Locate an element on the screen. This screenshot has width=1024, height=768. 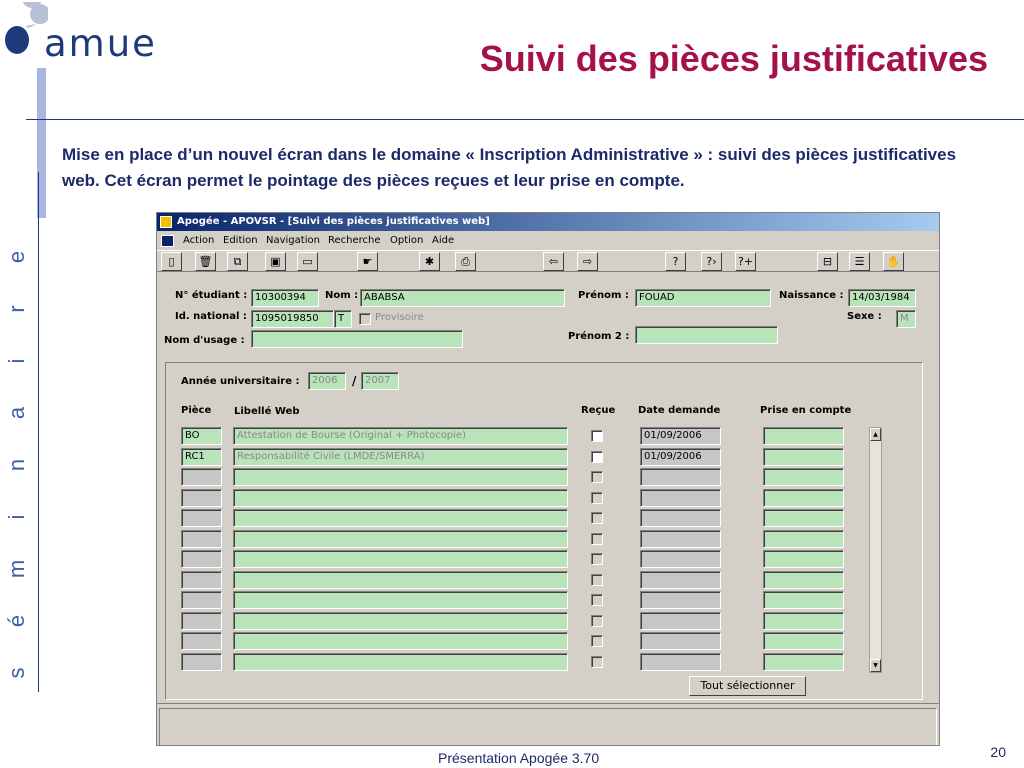
sexe-field: M is located at coordinates (906, 319).